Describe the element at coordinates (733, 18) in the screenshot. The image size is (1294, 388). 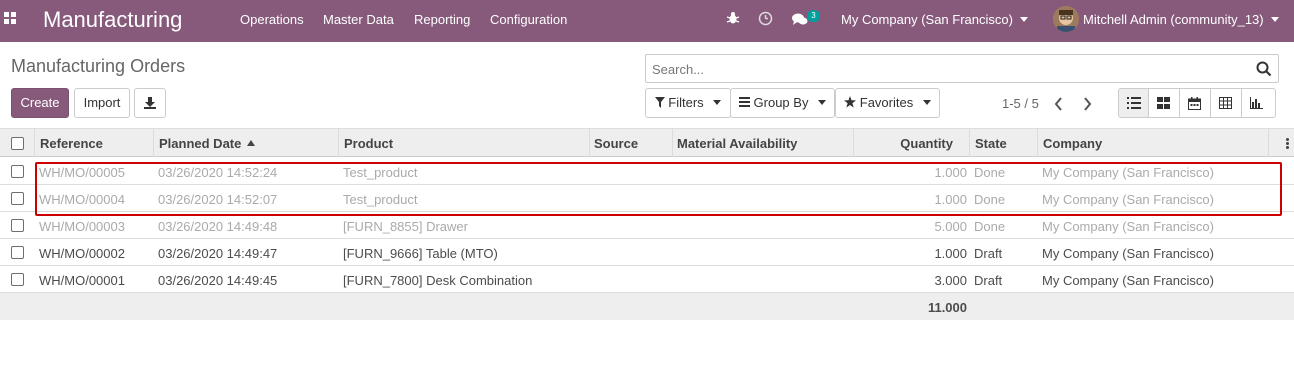
I see `bug-icon` at that location.